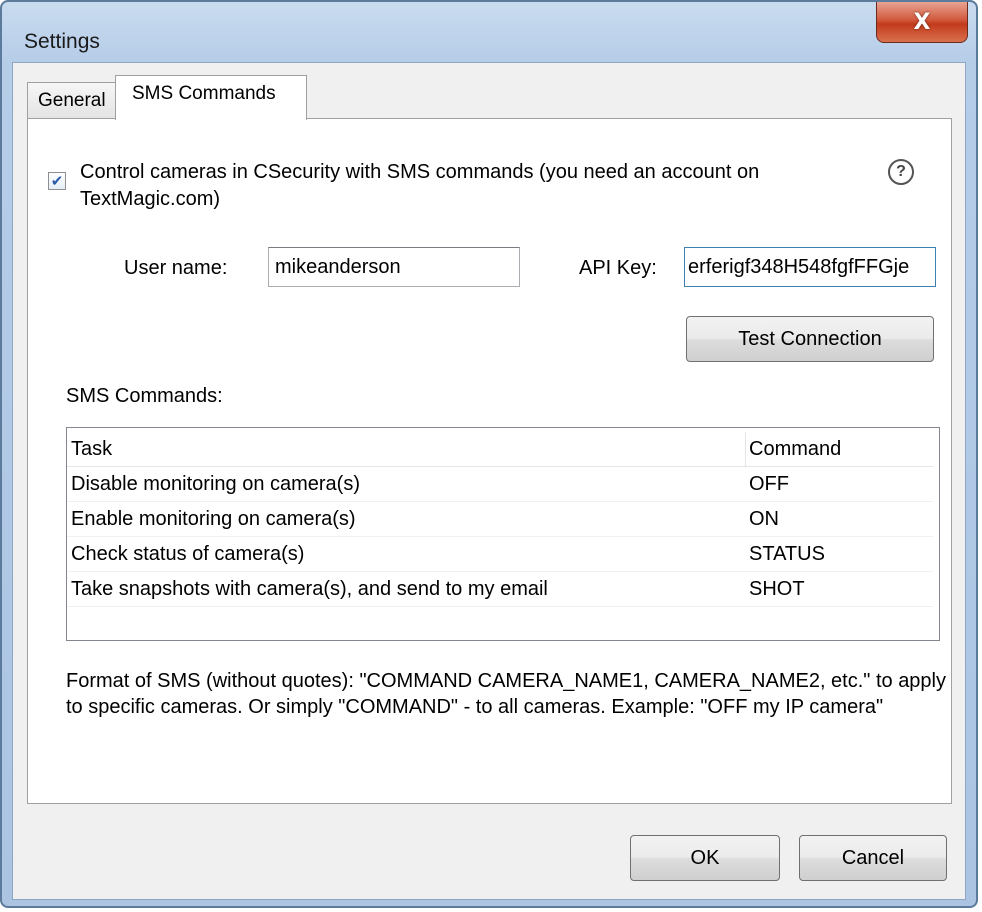 The width and height of the screenshot is (982, 912). What do you see at coordinates (176, 268) in the screenshot?
I see `username-label: User name:` at bounding box center [176, 268].